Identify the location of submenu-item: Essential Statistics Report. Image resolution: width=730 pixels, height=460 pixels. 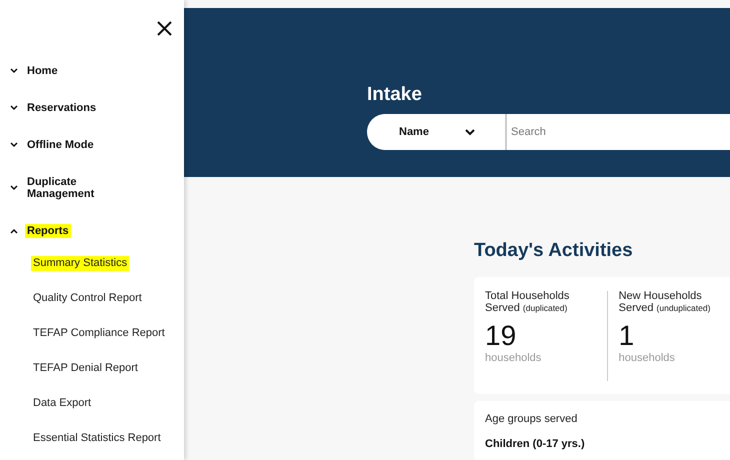
(97, 438).